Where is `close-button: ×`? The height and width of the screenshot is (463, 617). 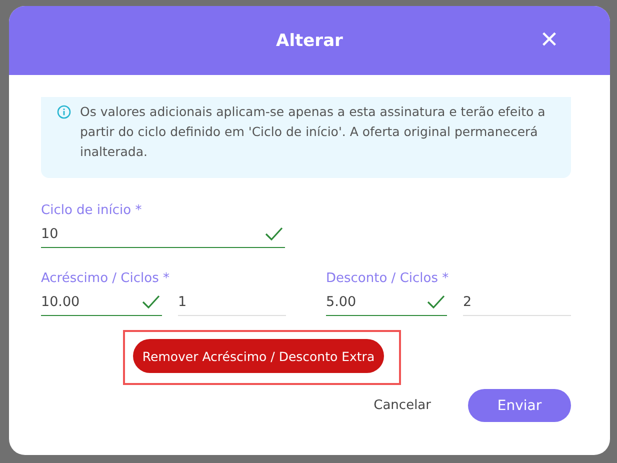 close-button: × is located at coordinates (549, 40).